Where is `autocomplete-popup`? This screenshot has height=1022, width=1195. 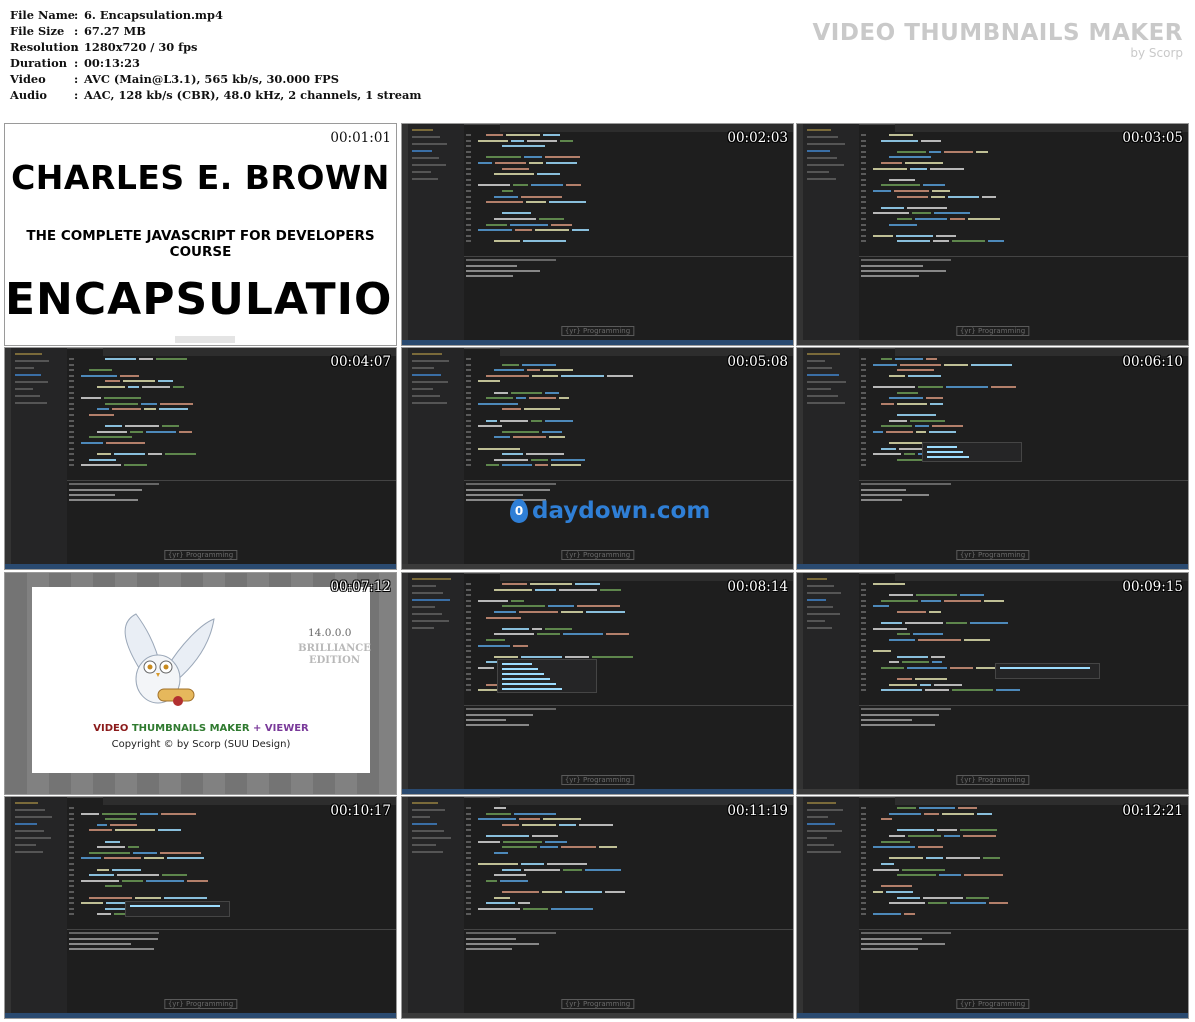
autocomplete-popup is located at coordinates (547, 676).